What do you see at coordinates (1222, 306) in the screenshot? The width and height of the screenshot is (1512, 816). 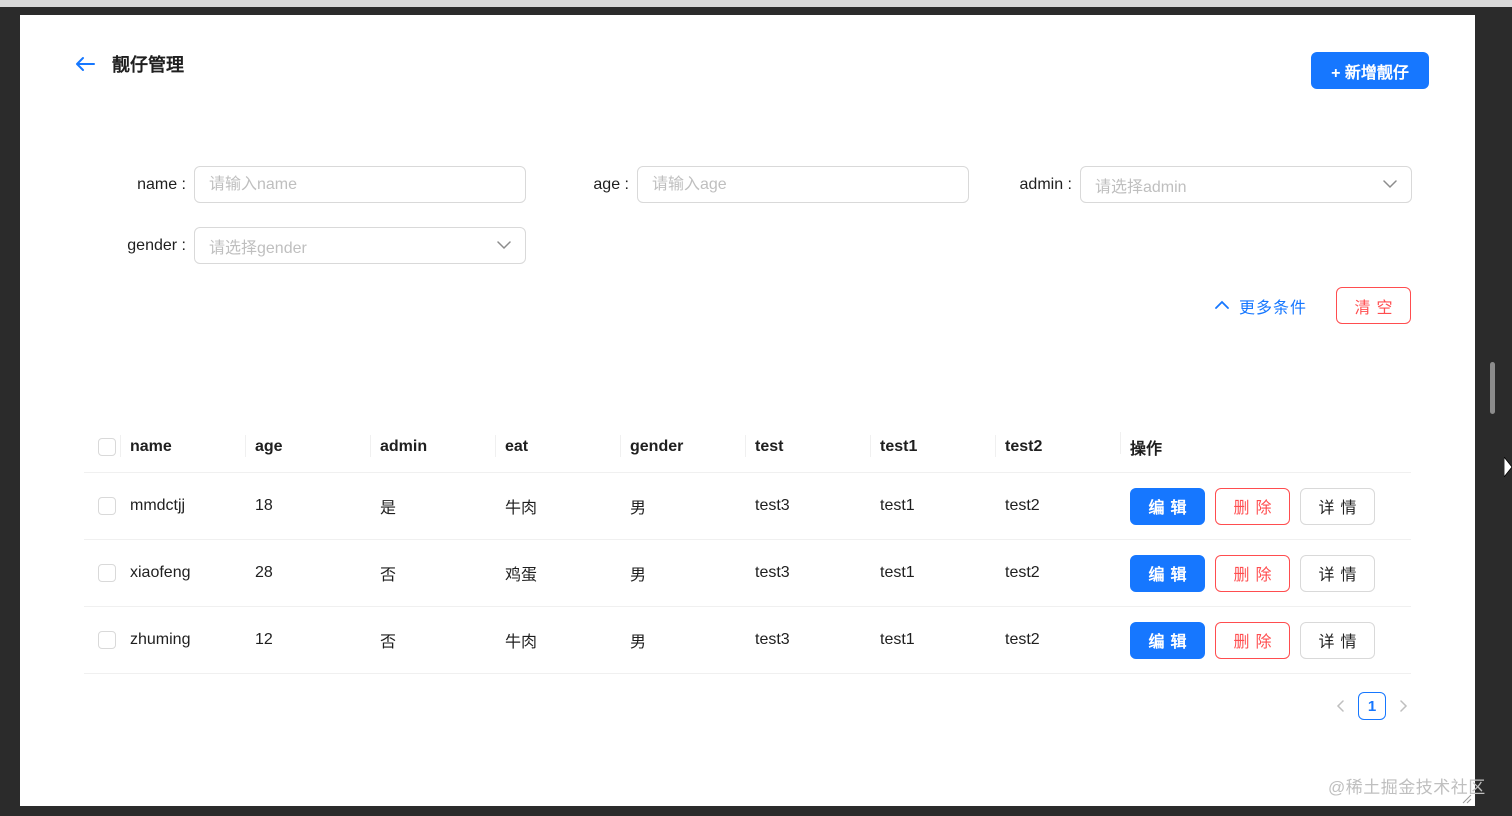 I see `chevron-up-icon` at bounding box center [1222, 306].